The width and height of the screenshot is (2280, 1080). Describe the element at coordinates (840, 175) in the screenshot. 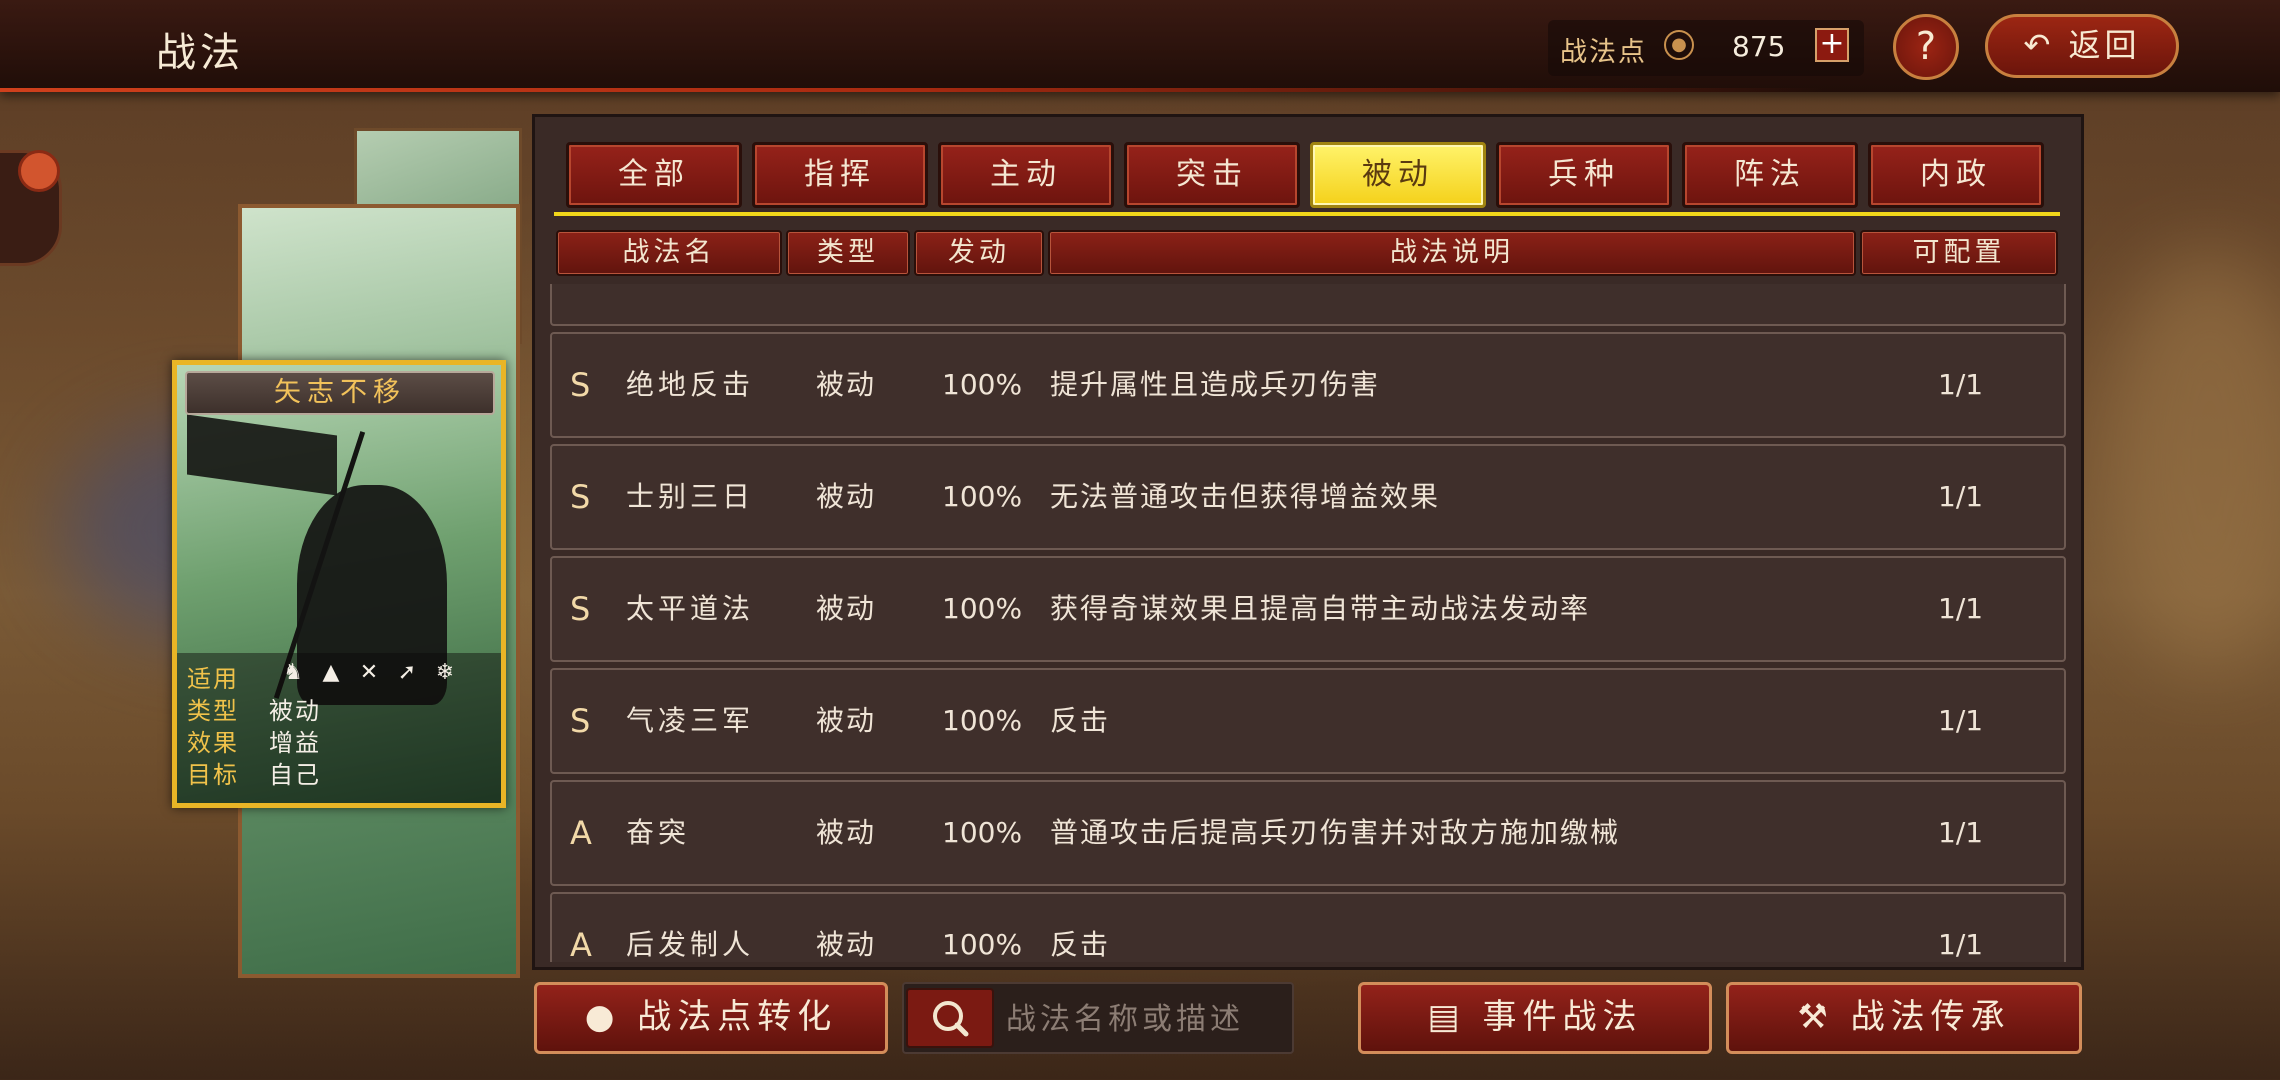

I see `tab-command: 指挥` at that location.